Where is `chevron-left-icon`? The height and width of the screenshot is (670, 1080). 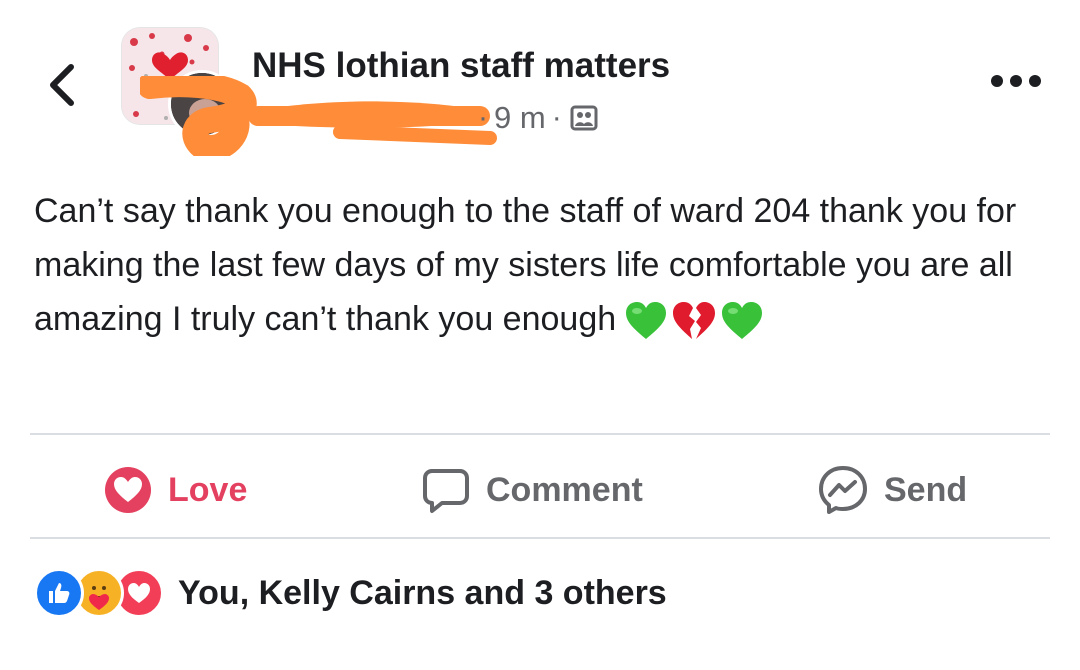 chevron-left-icon is located at coordinates (62, 85).